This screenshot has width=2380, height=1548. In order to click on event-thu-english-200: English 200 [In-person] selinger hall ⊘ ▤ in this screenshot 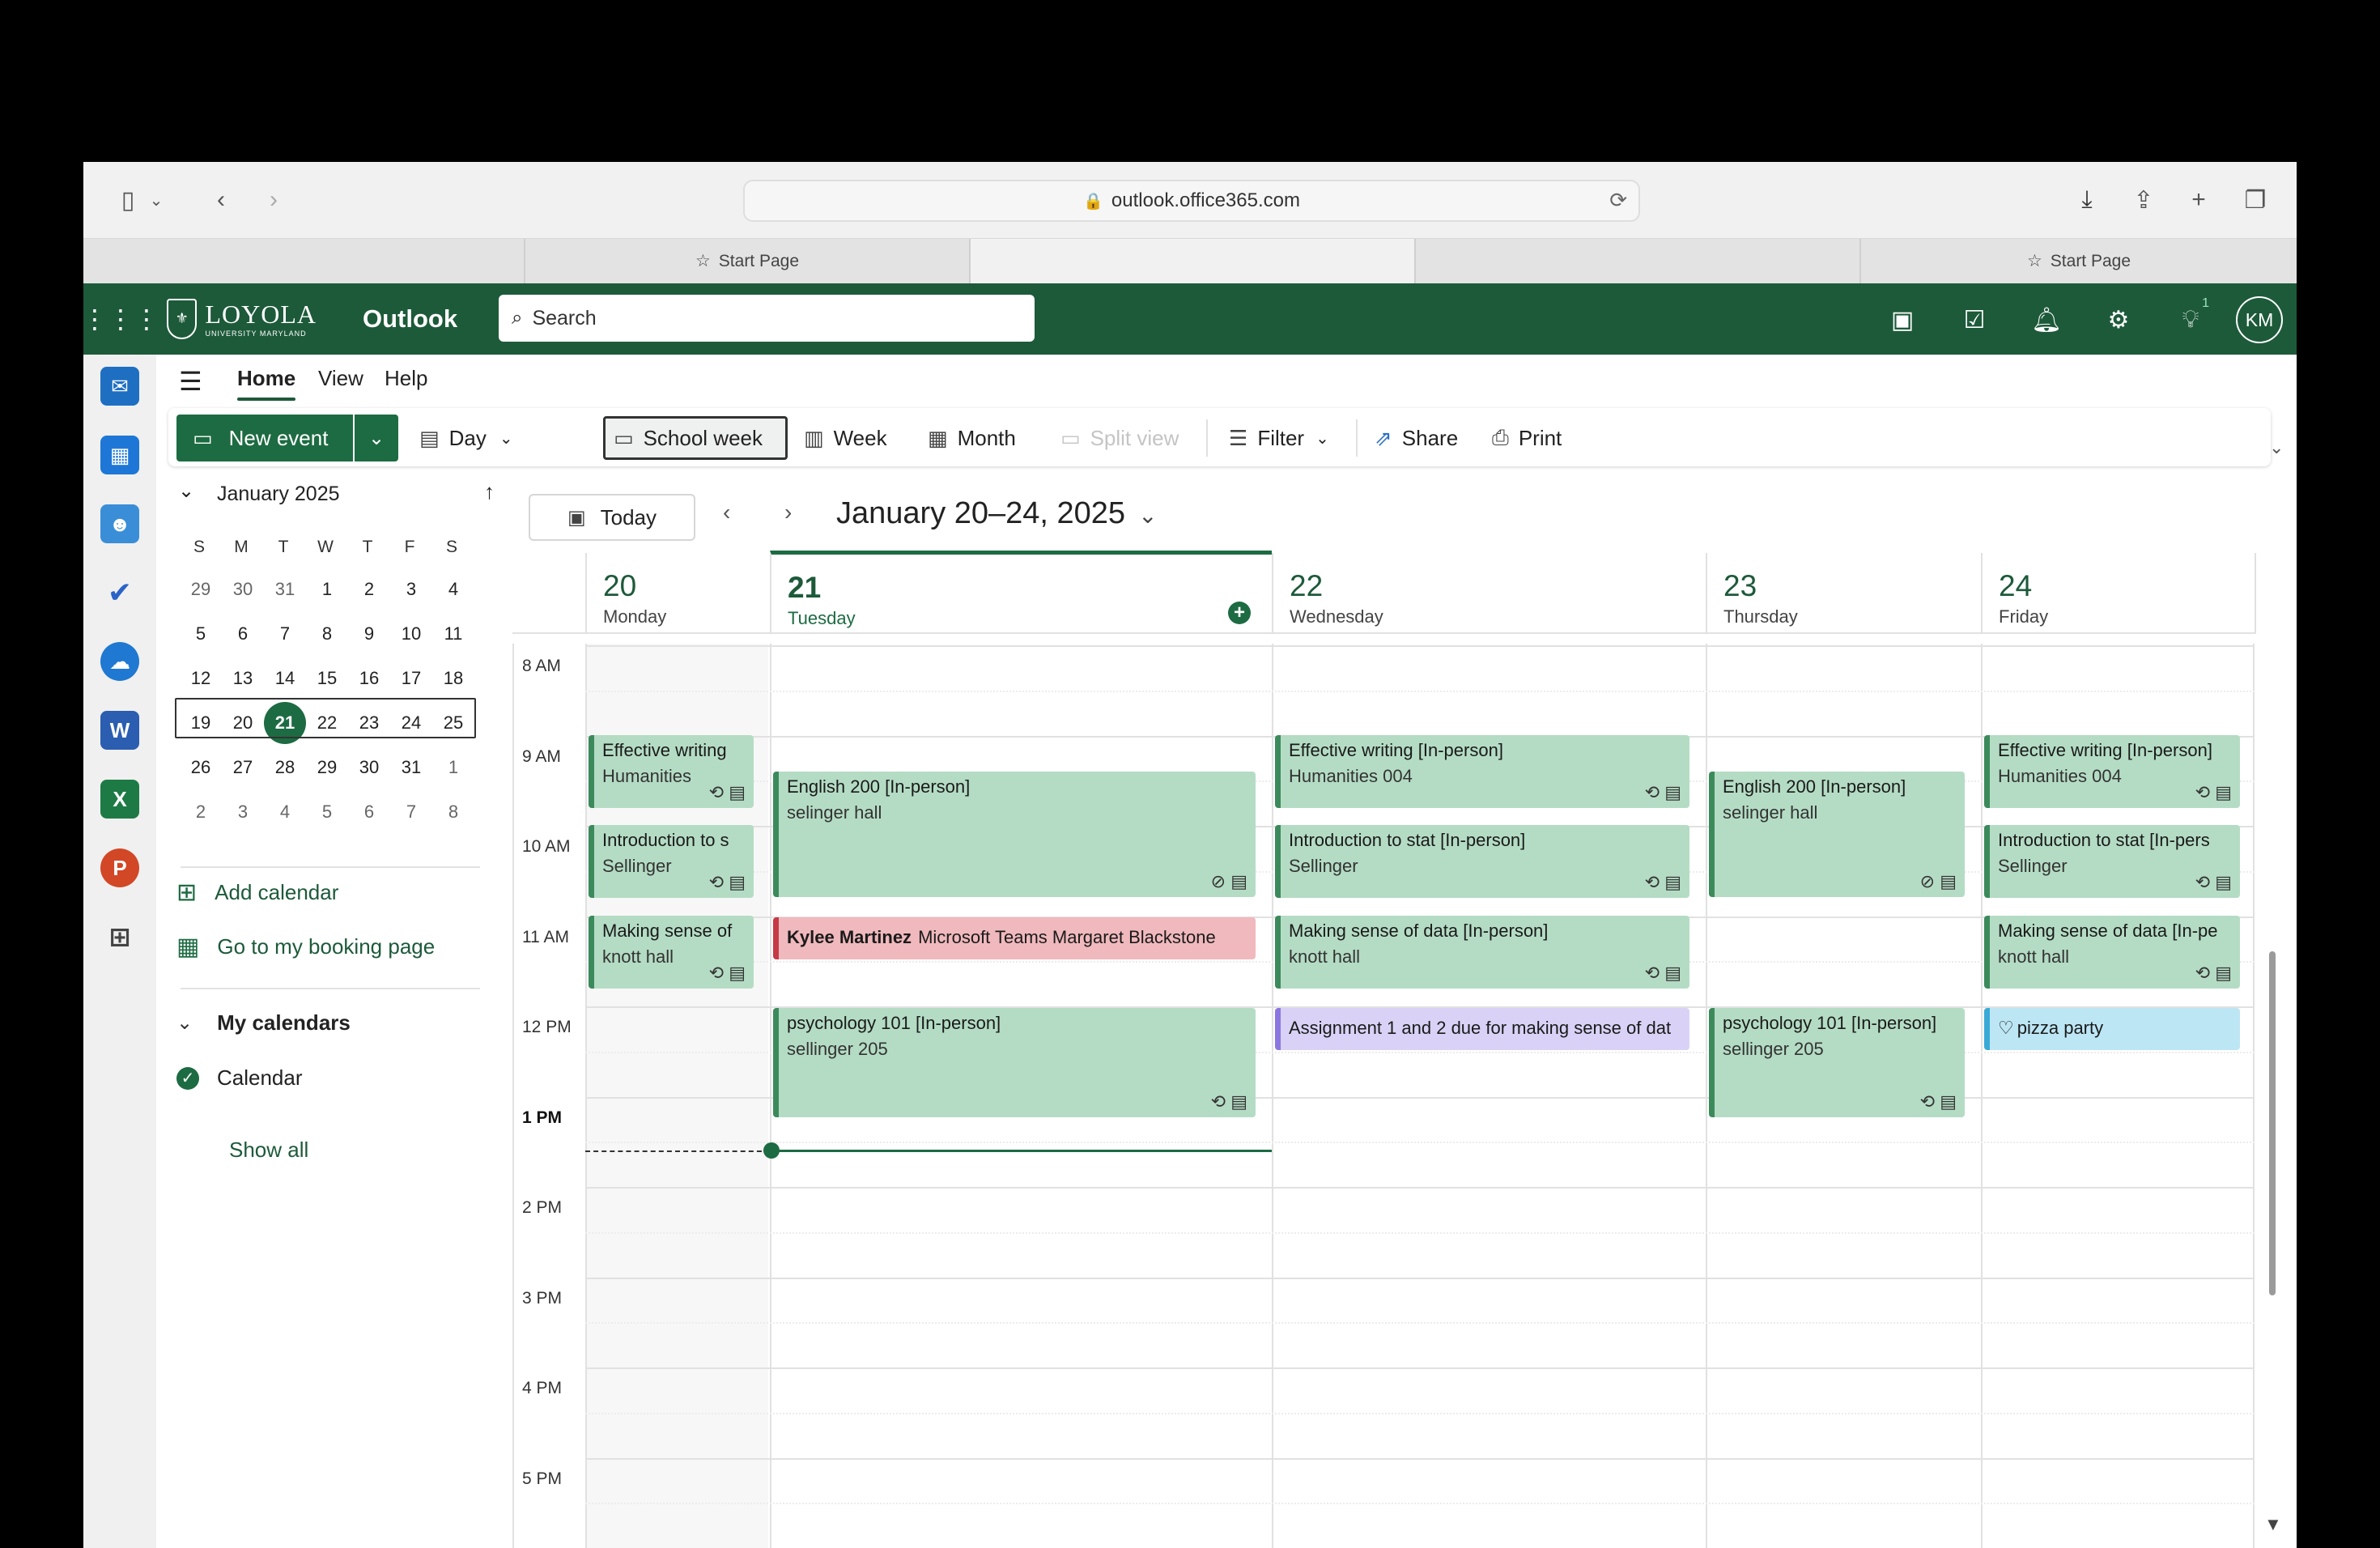, I will do `click(1837, 835)`.